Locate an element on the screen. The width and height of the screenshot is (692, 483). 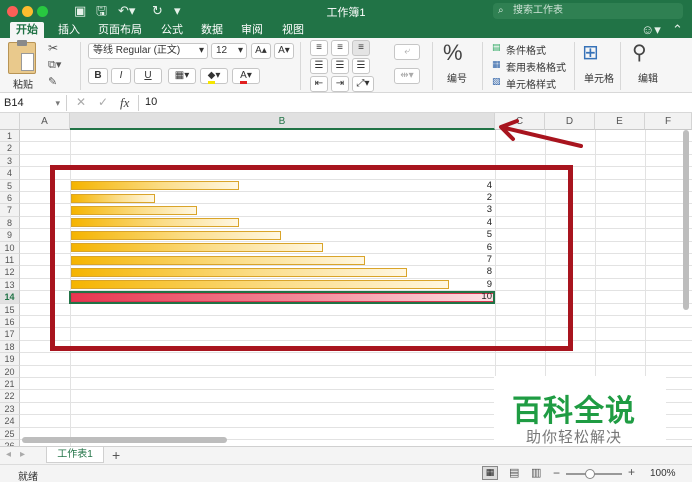
paste-button is located at coordinates (22, 57).